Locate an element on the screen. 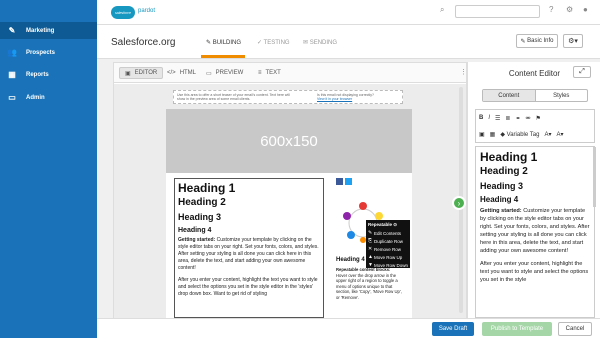  twitter-icon is located at coordinates (348, 181).